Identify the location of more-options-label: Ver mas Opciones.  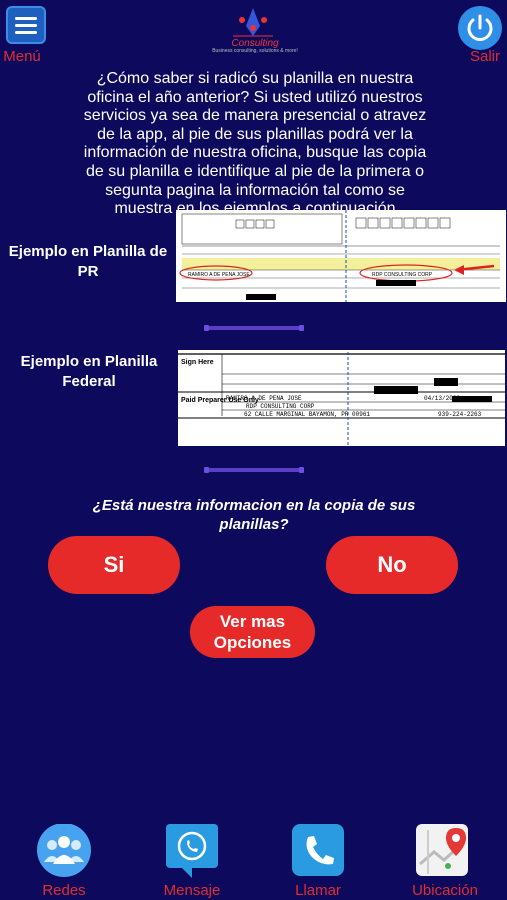
(252, 632).